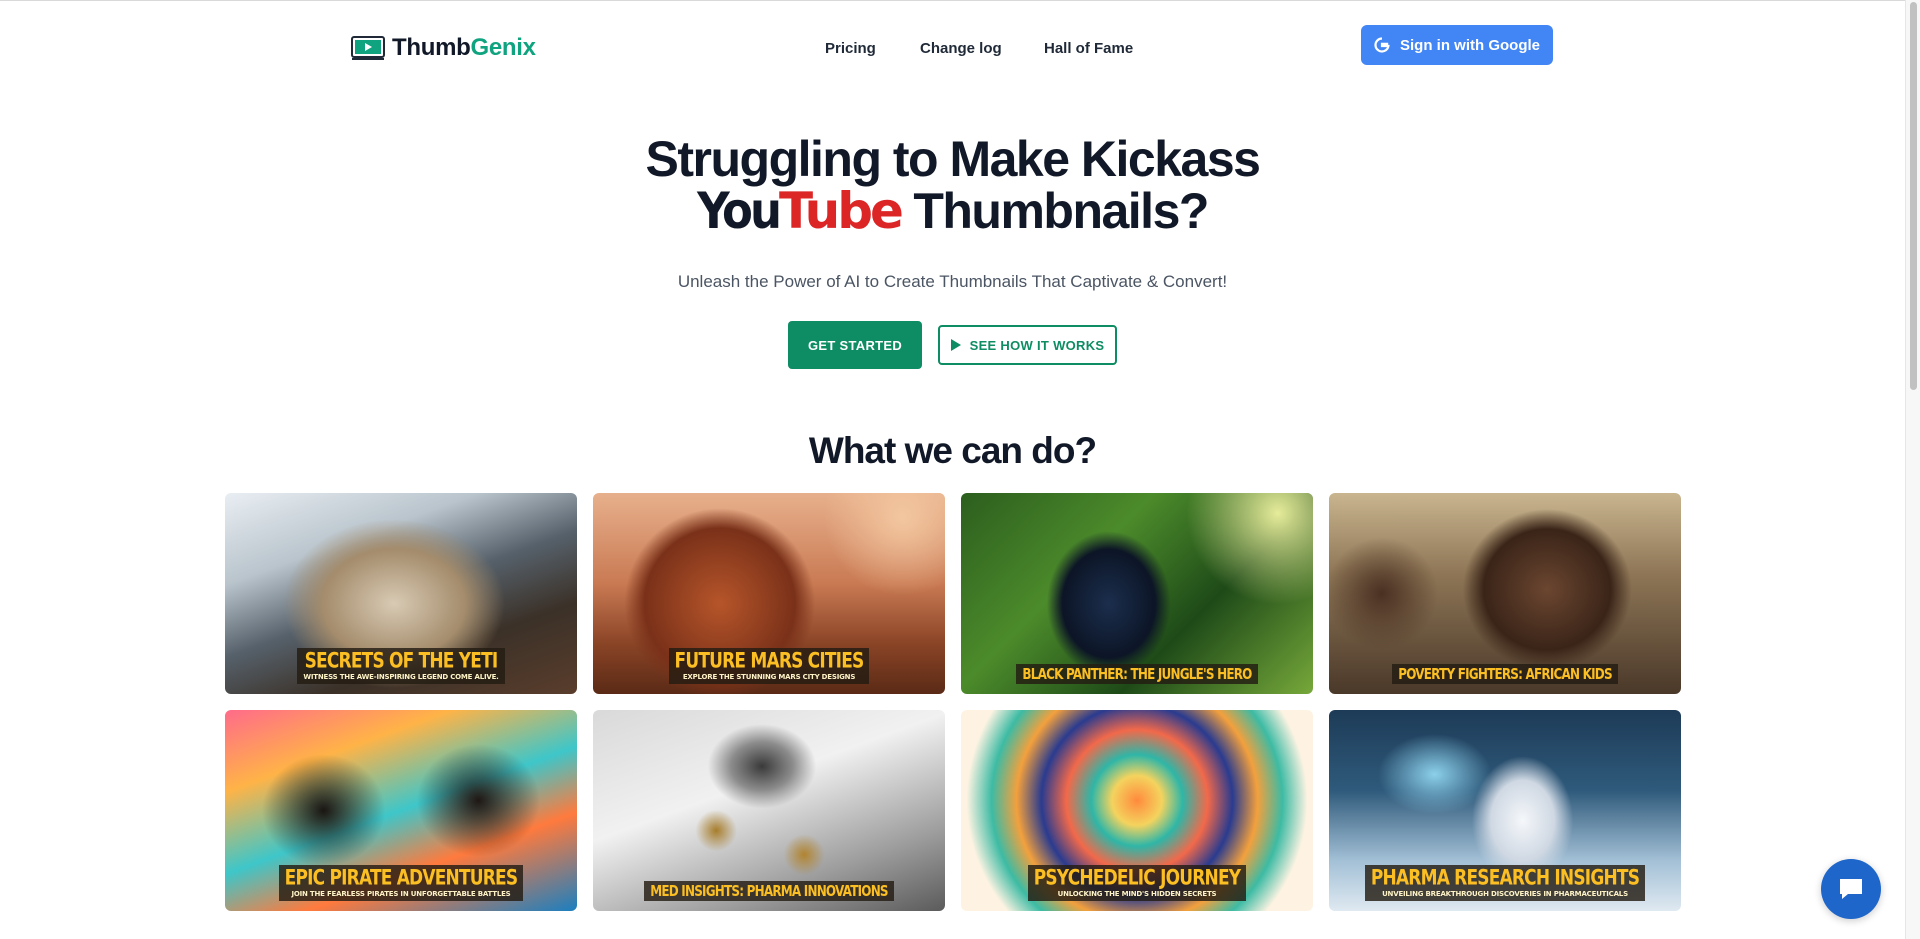 The width and height of the screenshot is (1920, 939). What do you see at coordinates (1137, 878) in the screenshot?
I see `thumbnail-title: Psychedelic Journey` at bounding box center [1137, 878].